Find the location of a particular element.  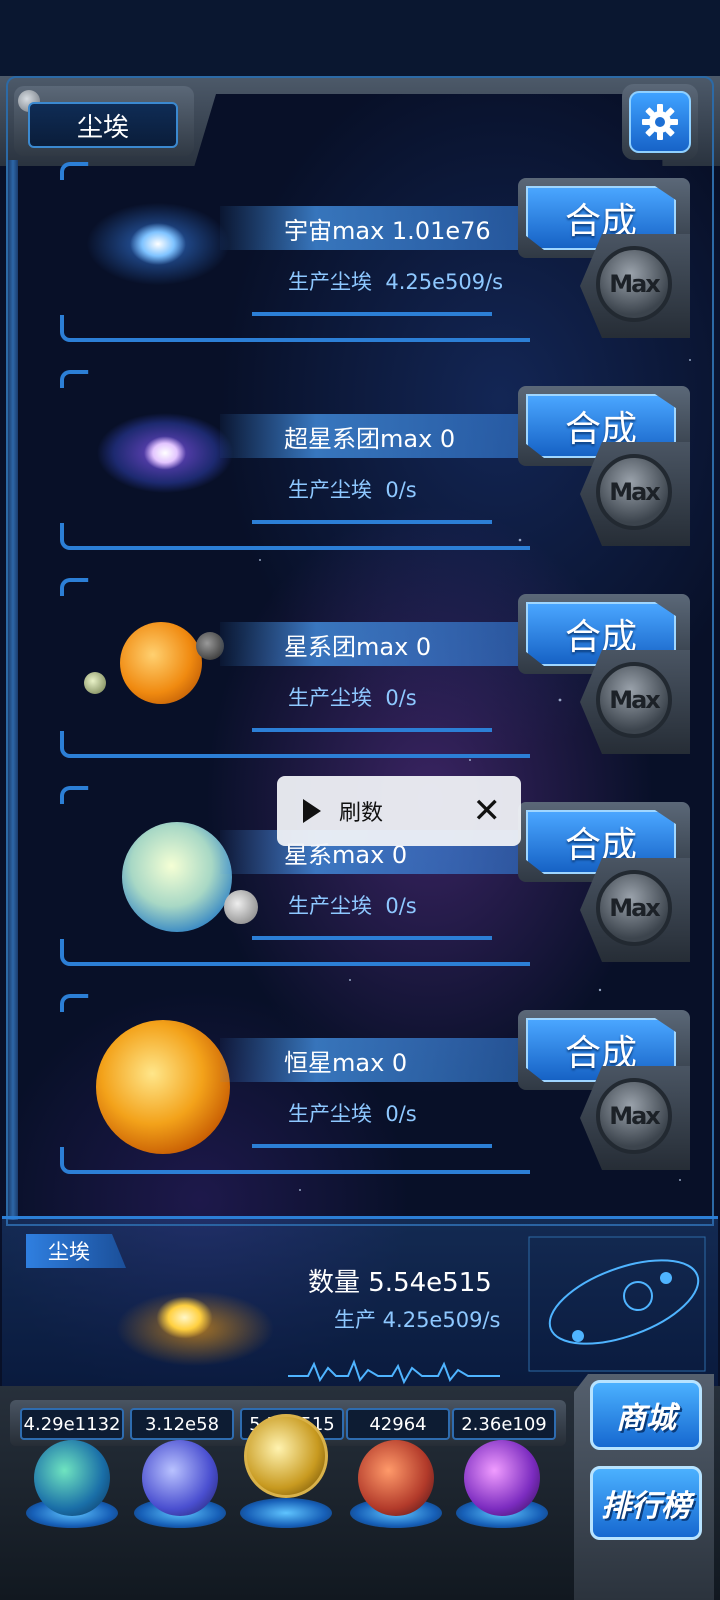

waveform-graphic is located at coordinates (394, 1372).